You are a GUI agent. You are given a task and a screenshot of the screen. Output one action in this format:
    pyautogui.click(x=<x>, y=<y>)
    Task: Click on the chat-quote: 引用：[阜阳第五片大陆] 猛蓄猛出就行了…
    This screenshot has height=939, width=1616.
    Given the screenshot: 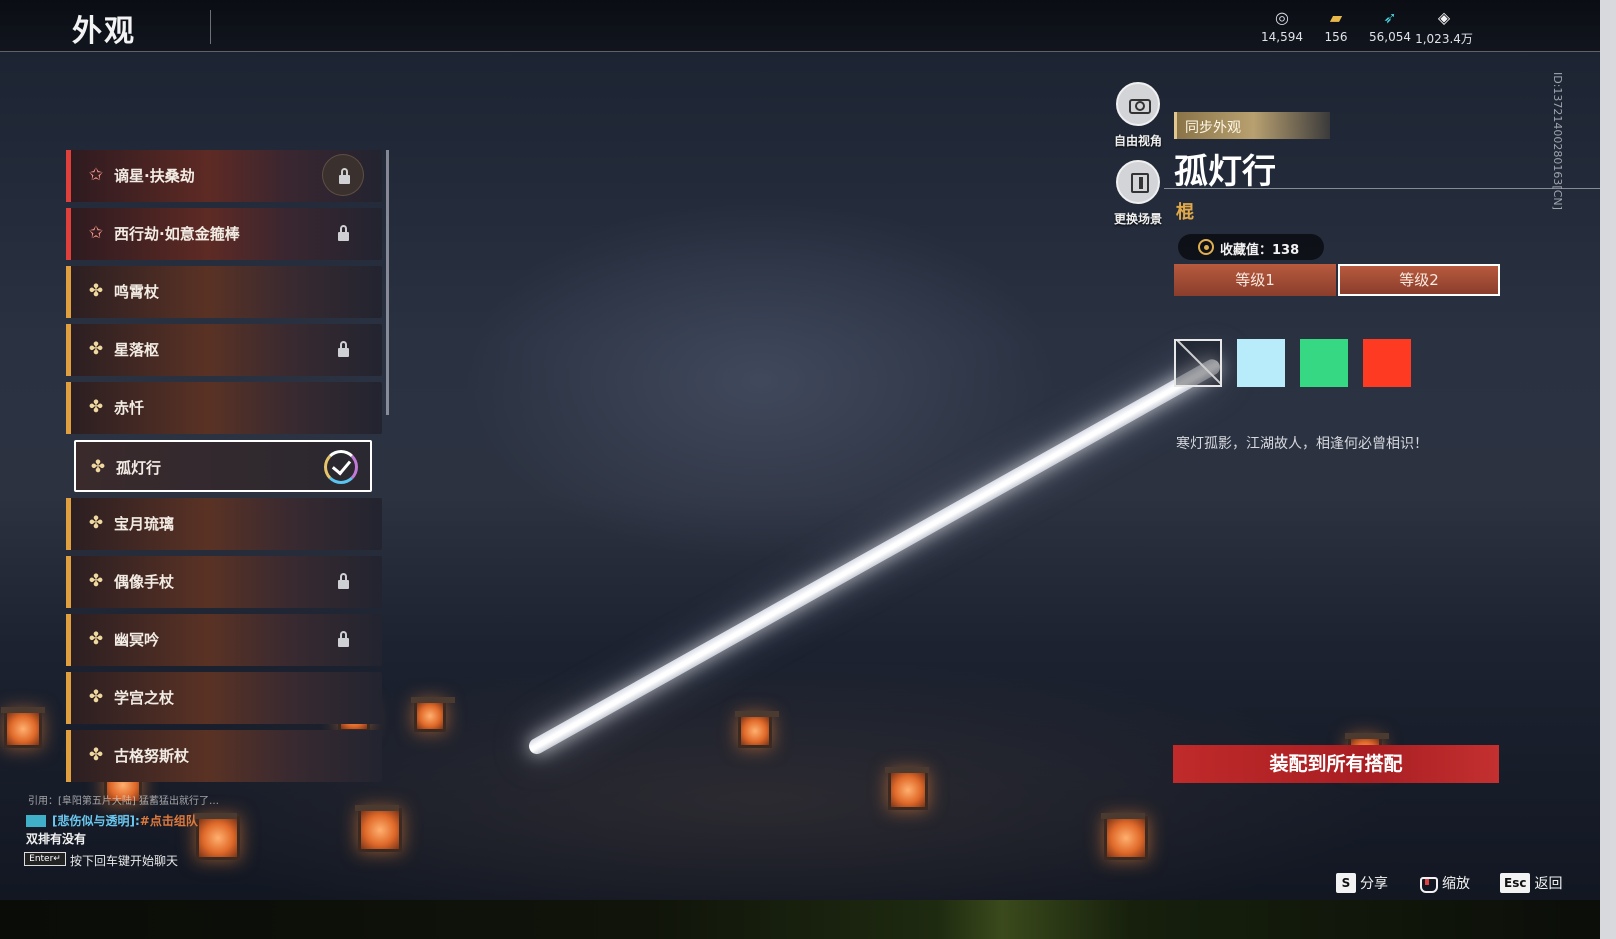 What is the action you would take?
    pyautogui.click(x=123, y=801)
    